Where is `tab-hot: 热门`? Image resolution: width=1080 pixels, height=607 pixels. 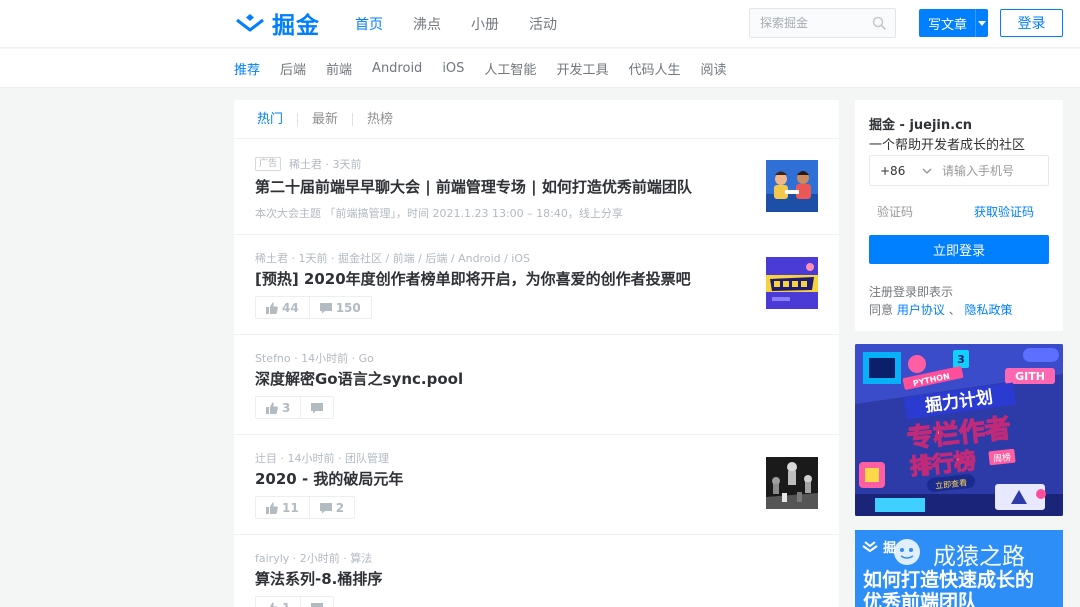 tab-hot: 热门 is located at coordinates (277, 119).